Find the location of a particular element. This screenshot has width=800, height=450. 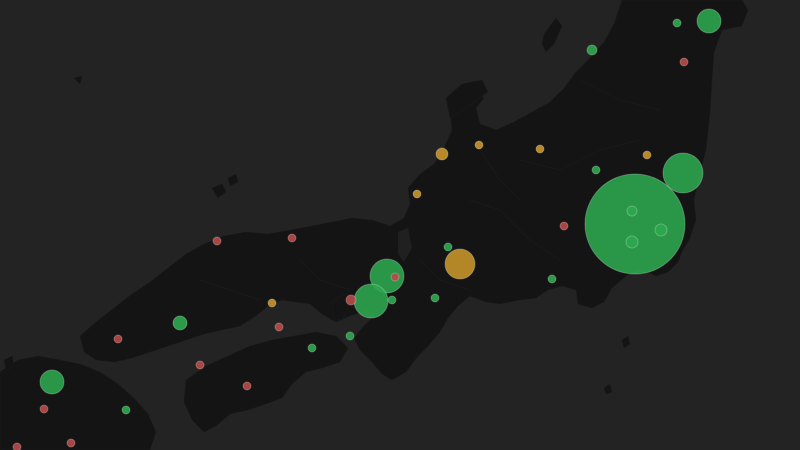

marker-tokyo is located at coordinates (635, 224).